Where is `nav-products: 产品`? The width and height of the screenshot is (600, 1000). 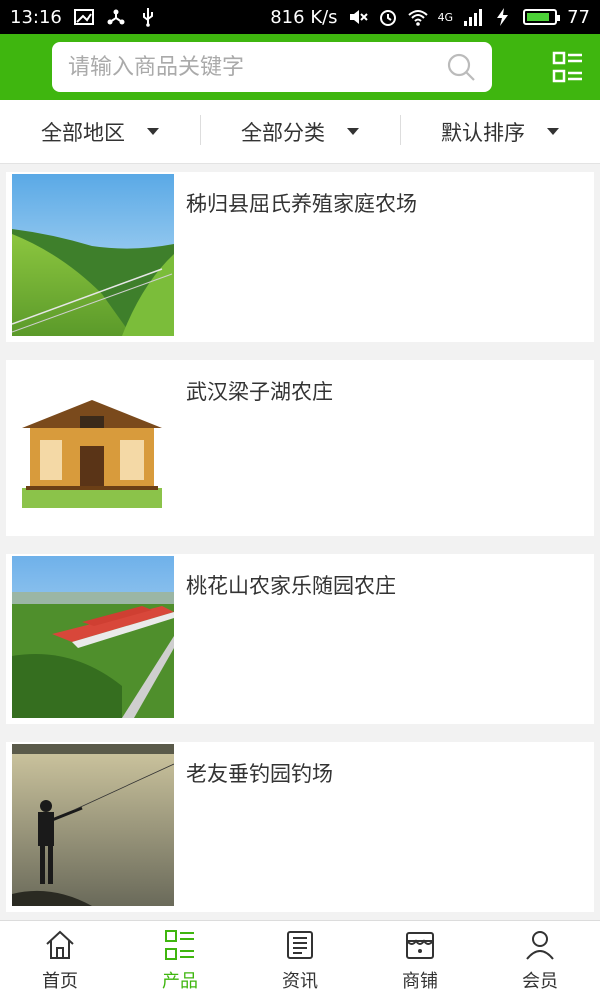 nav-products: 产品 is located at coordinates (180, 960).